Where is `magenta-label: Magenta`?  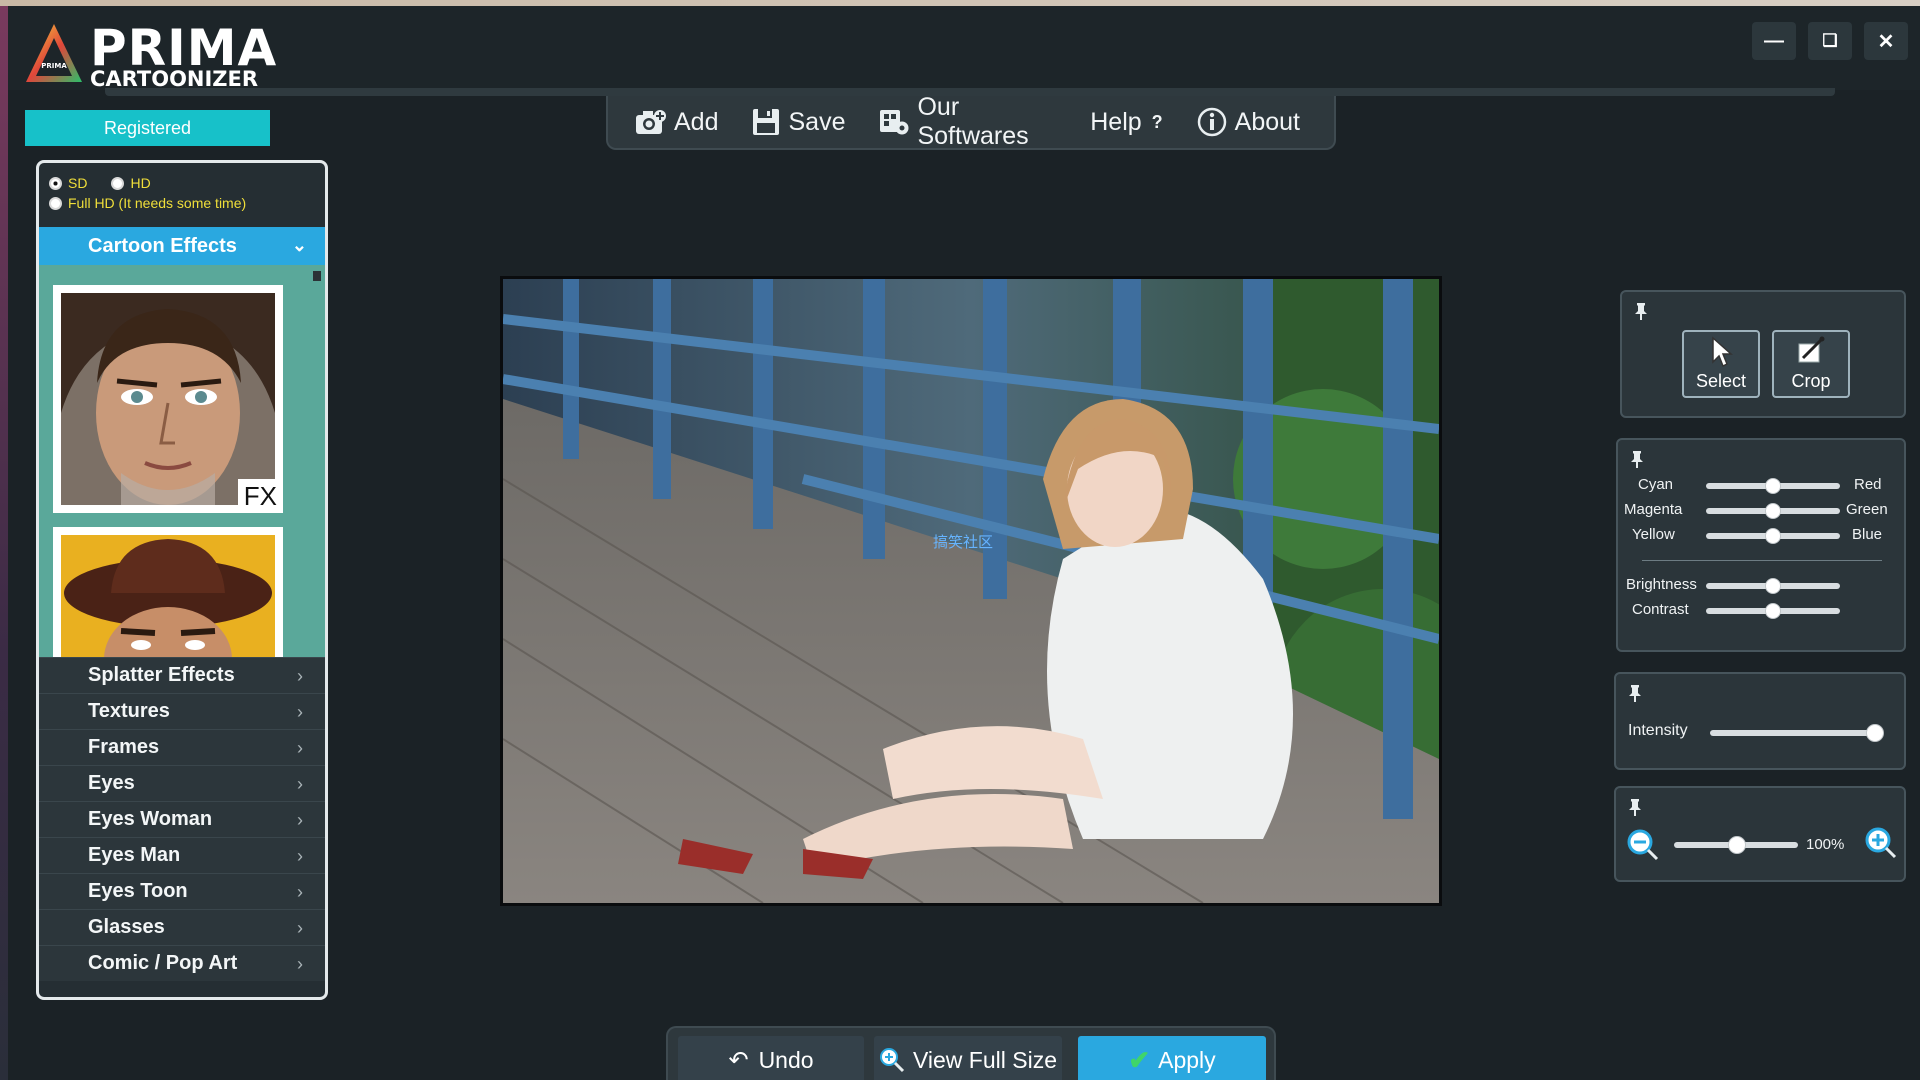
magenta-label: Magenta is located at coordinates (1653, 509).